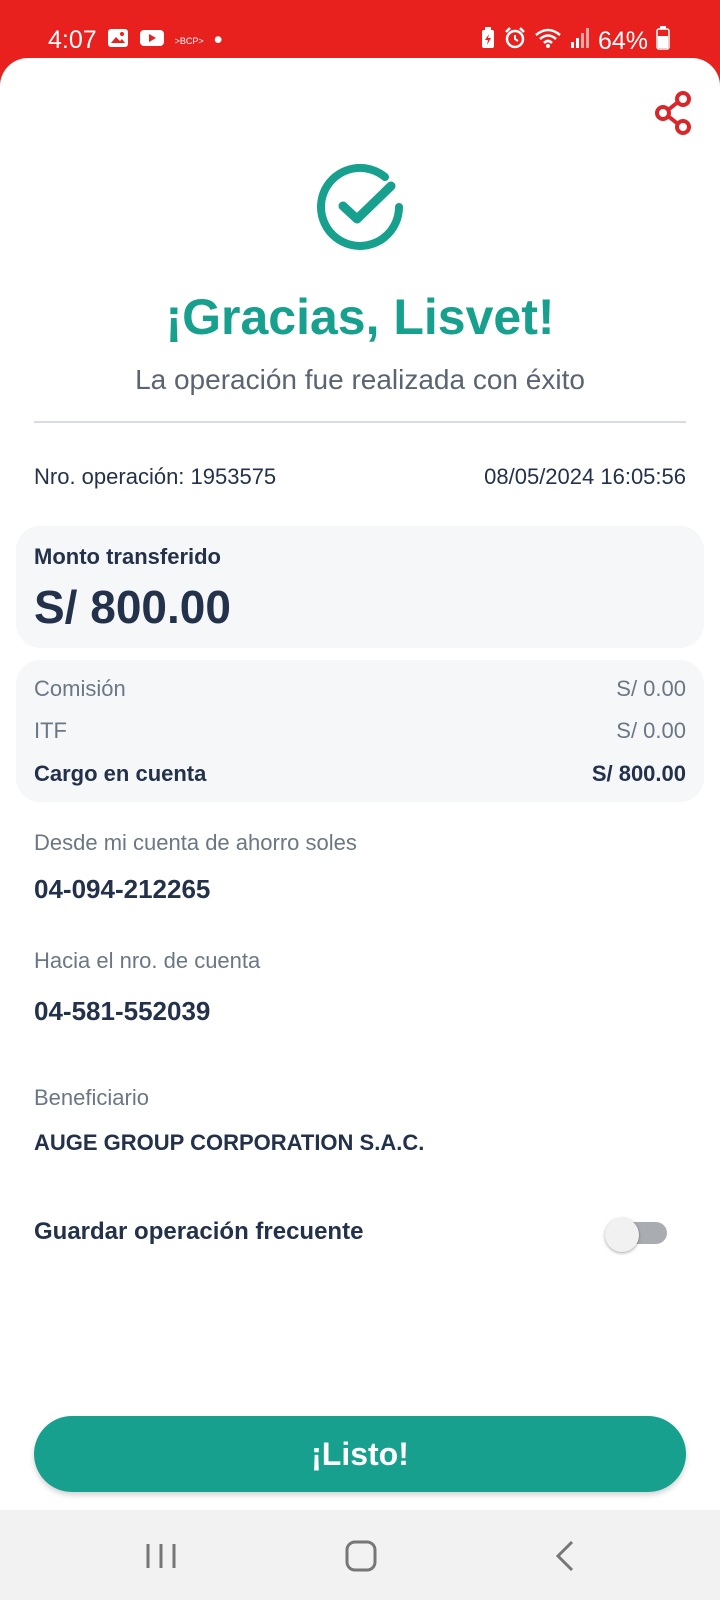  Describe the element at coordinates (72, 40) in the screenshot. I see `status-time: 4:07` at that location.